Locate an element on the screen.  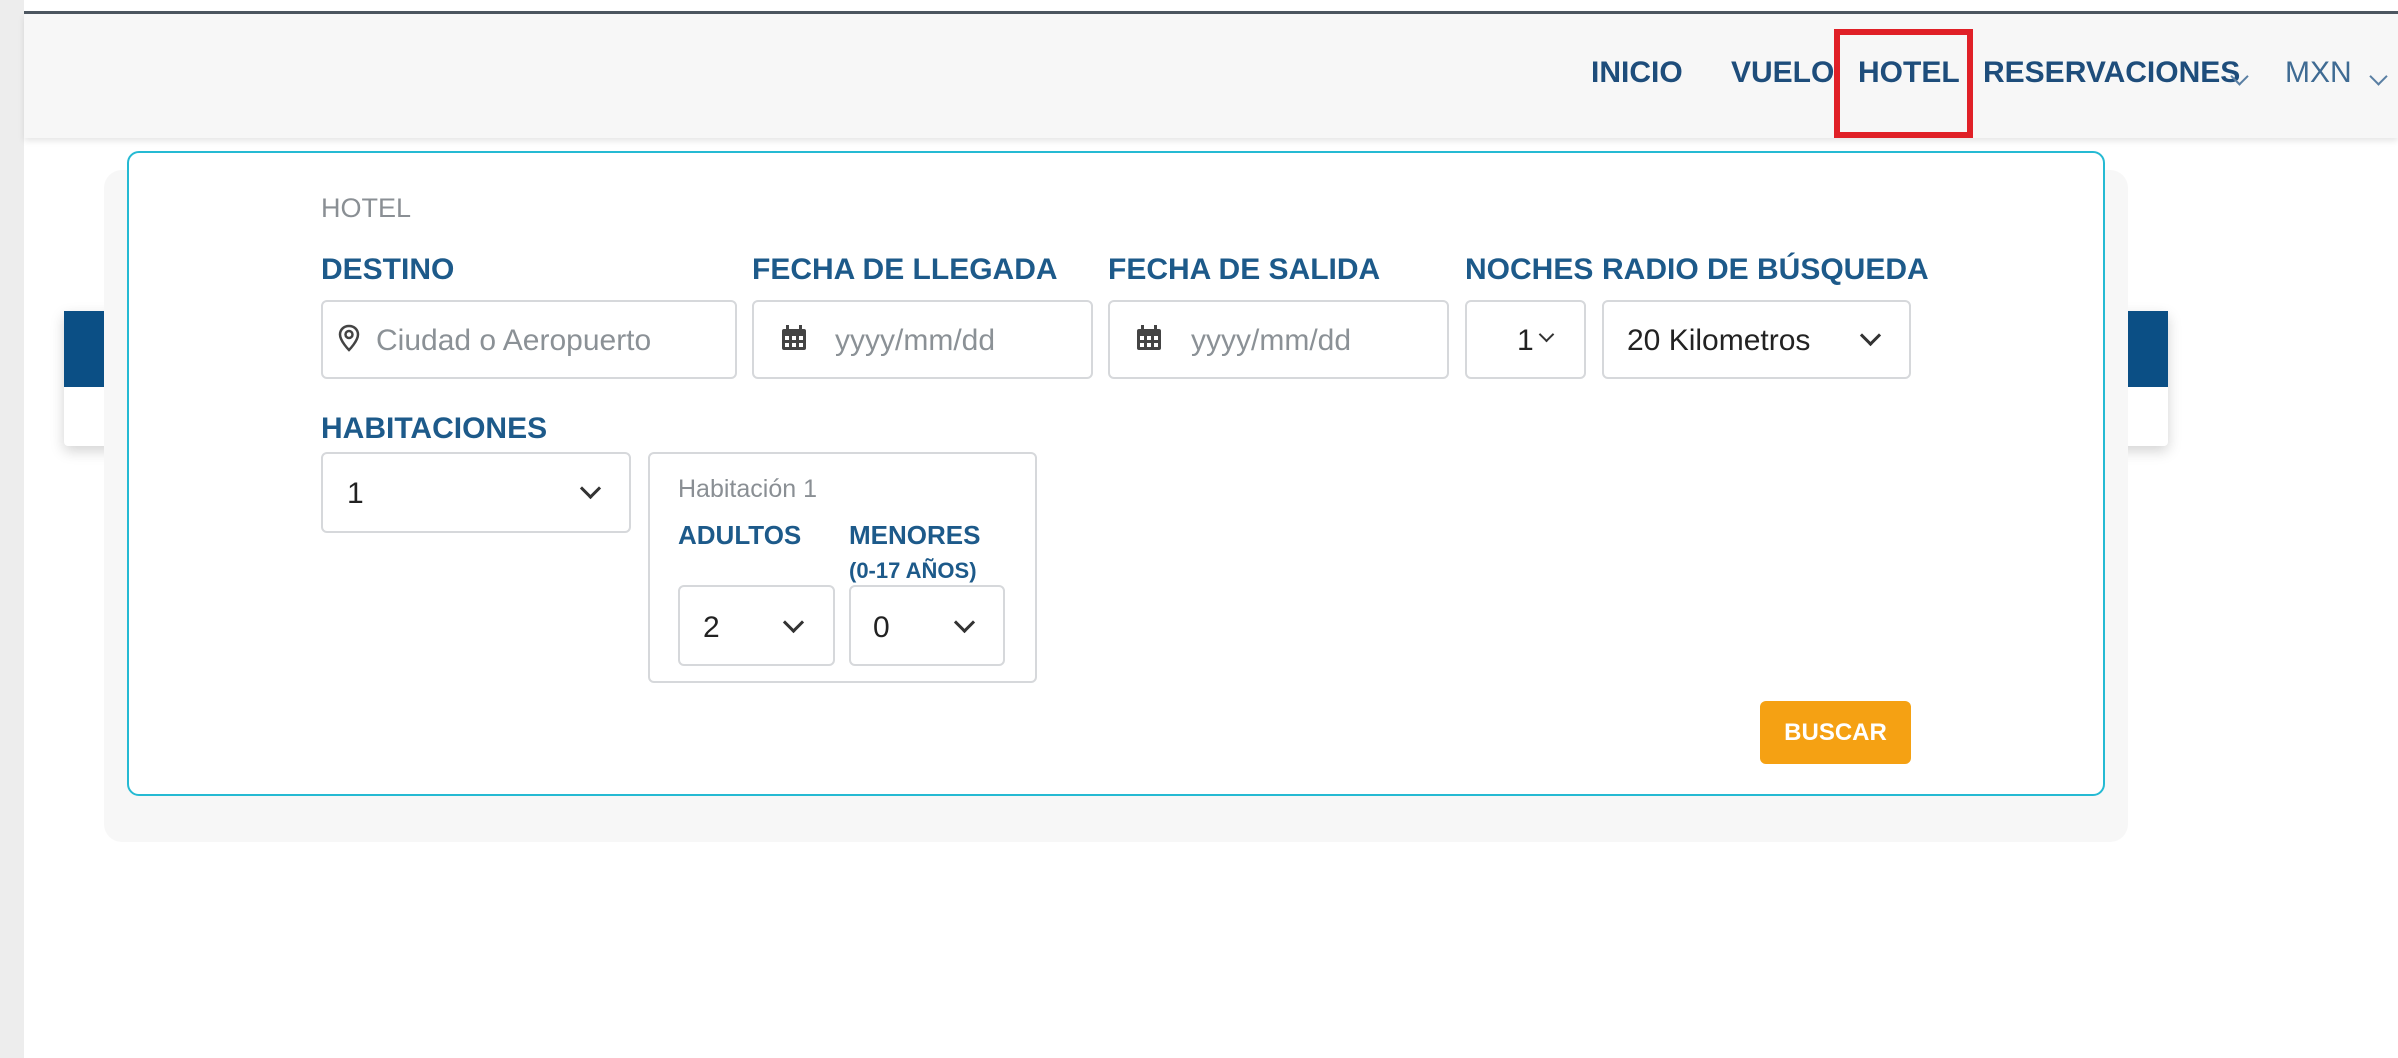
adultos-label: ADULTOS is located at coordinates (740, 535).